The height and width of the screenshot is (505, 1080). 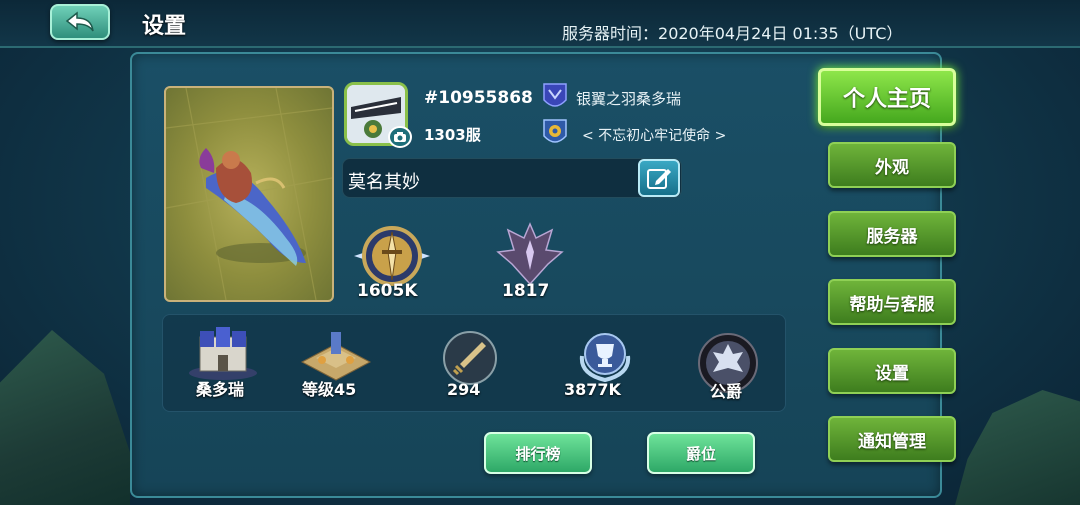 I want to click on leaderboard-button: 排行榜, so click(x=538, y=453).